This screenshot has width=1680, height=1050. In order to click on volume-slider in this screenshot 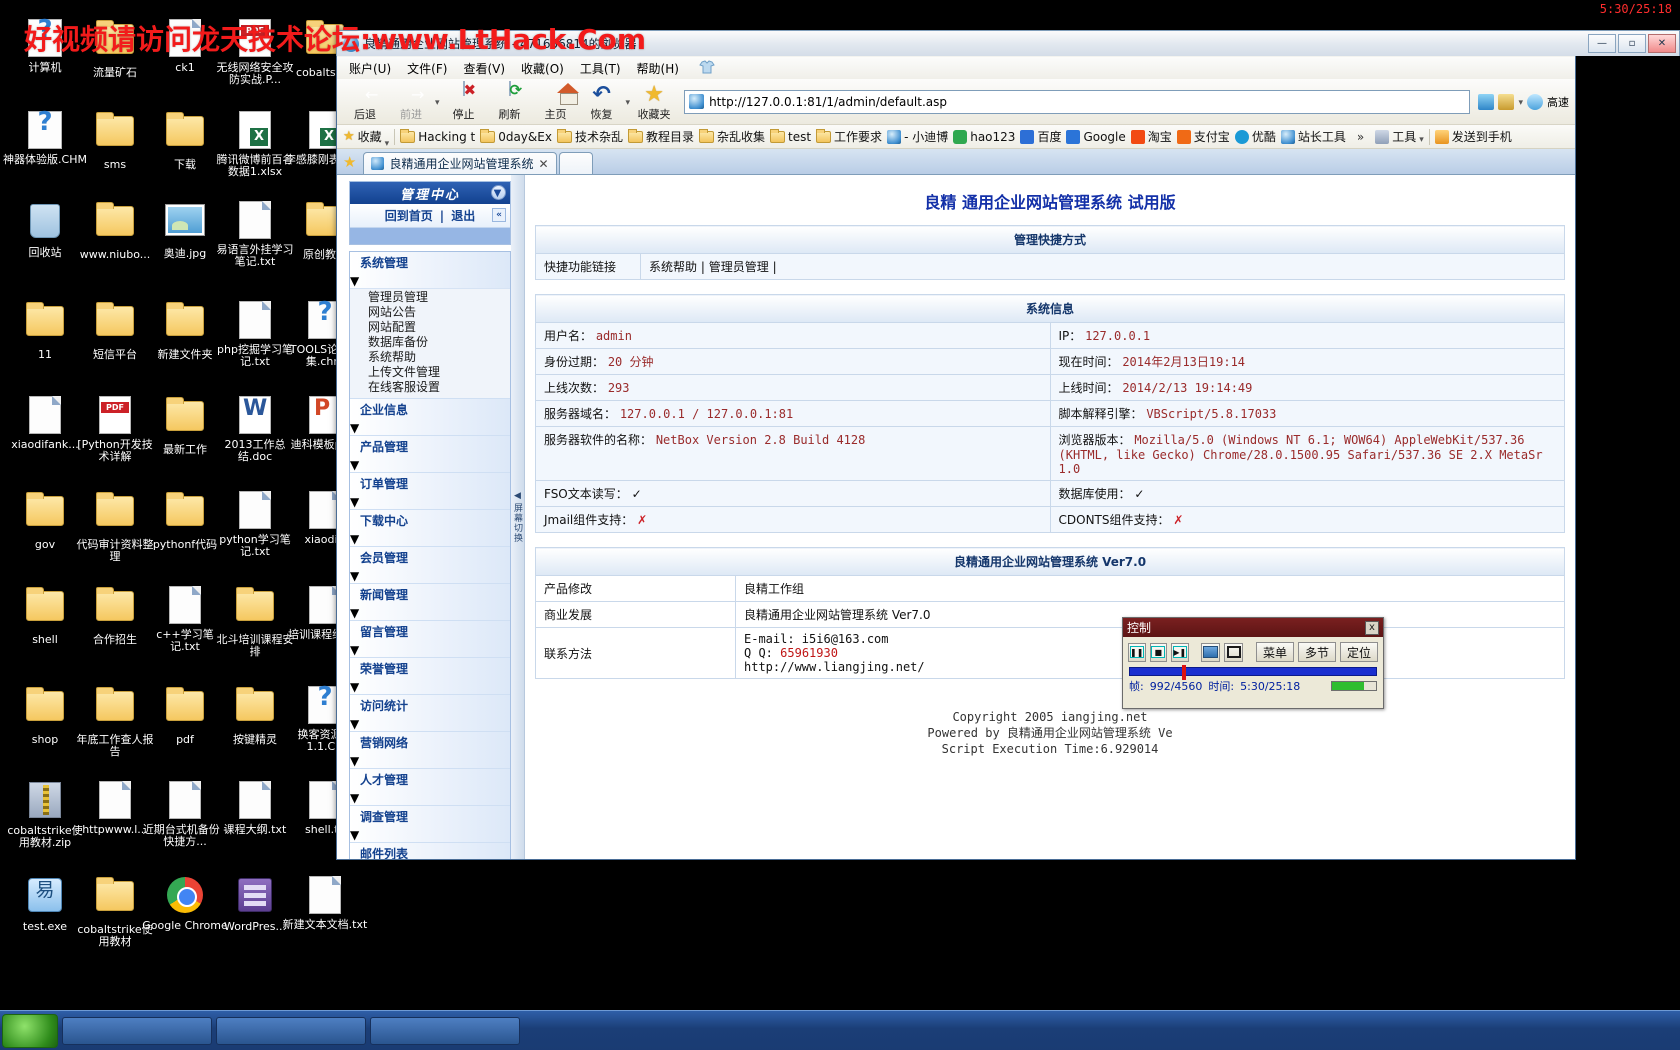, I will do `click(1354, 686)`.